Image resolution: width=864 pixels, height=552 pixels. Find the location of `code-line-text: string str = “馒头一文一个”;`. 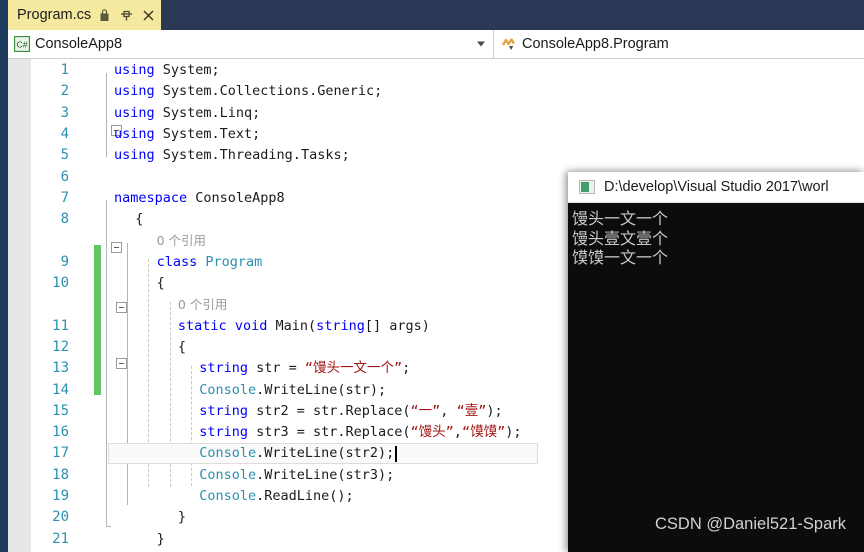

code-line-text: string str = “馒头一文一个”; is located at coordinates (304, 368).